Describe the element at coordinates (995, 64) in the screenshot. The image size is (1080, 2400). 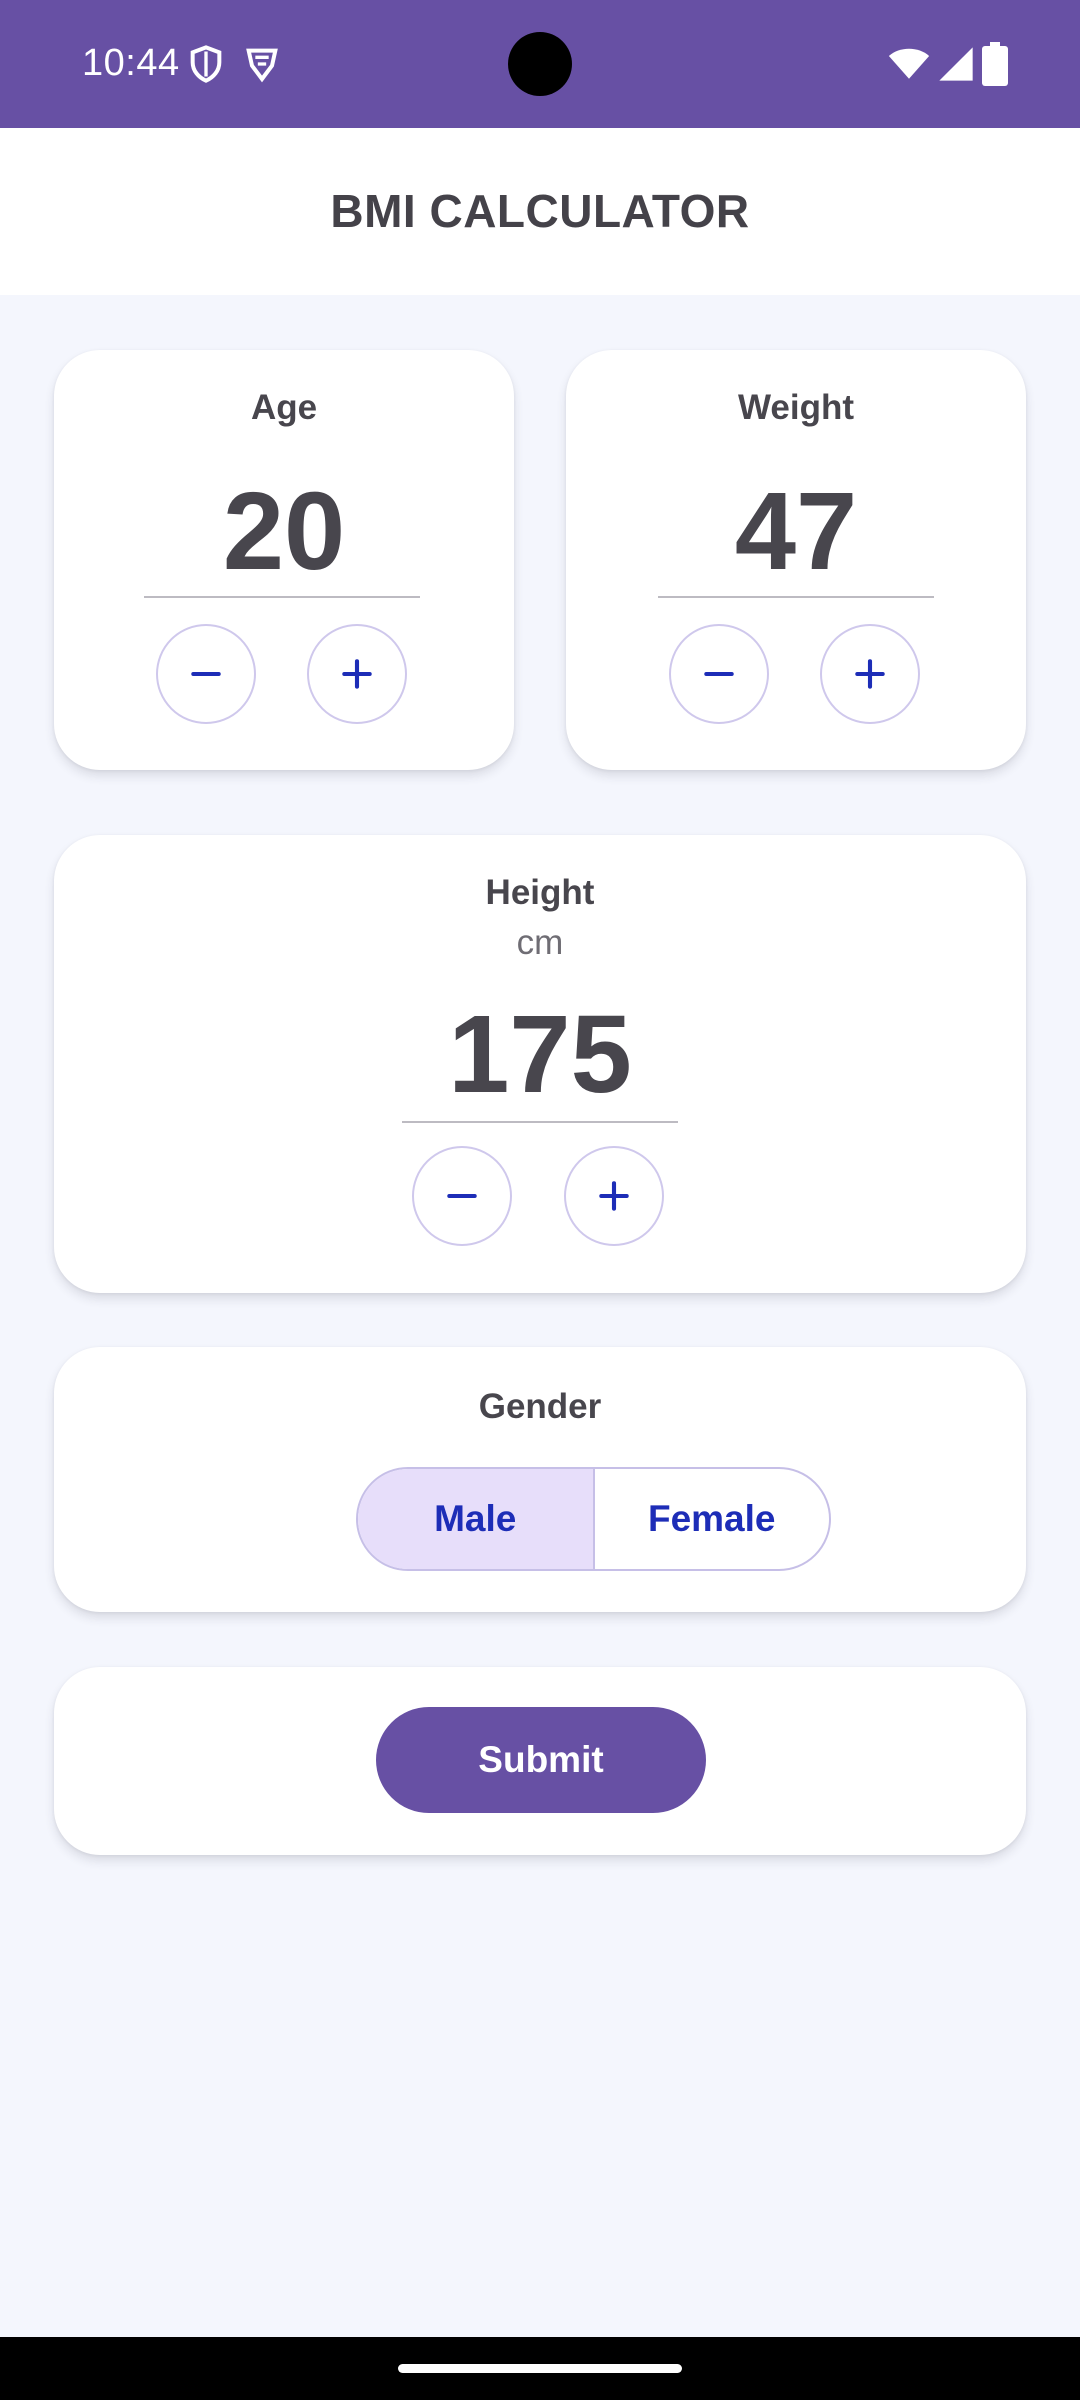
I see `battery-icon` at that location.